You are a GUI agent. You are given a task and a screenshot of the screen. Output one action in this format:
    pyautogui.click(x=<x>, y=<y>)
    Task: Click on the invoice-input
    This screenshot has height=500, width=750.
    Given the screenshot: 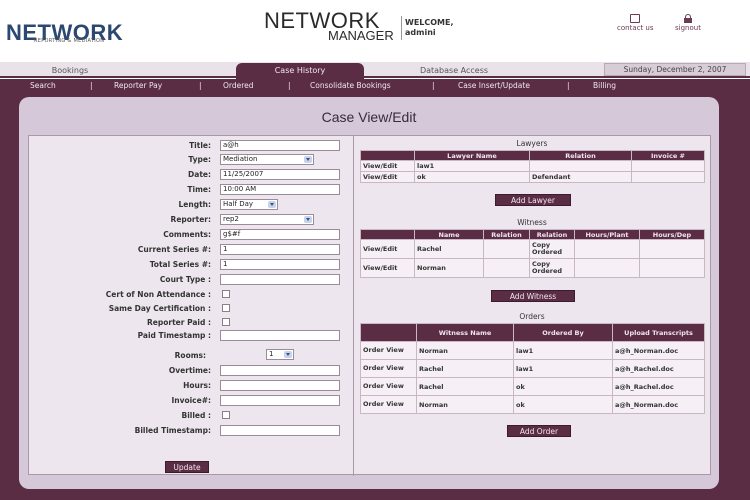 What is the action you would take?
    pyautogui.click(x=280, y=400)
    